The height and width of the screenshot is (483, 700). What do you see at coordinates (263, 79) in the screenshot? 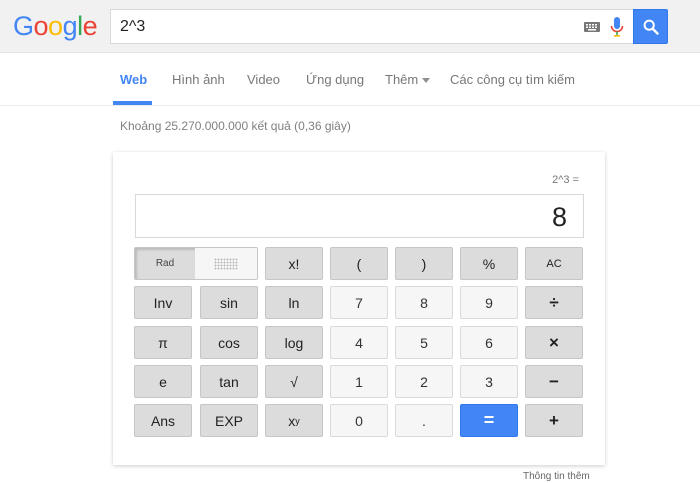
I see `tab-video: Video` at bounding box center [263, 79].